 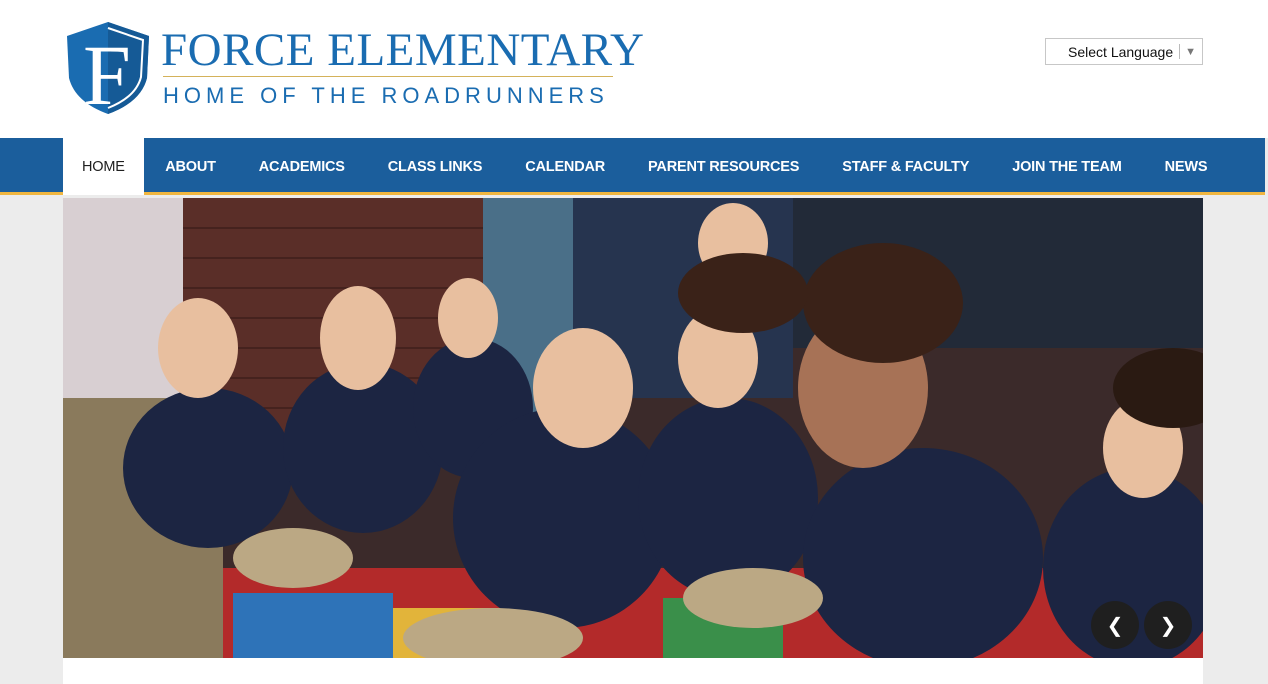 What do you see at coordinates (1121, 51) in the screenshot?
I see `language-select-label: Select Language` at bounding box center [1121, 51].